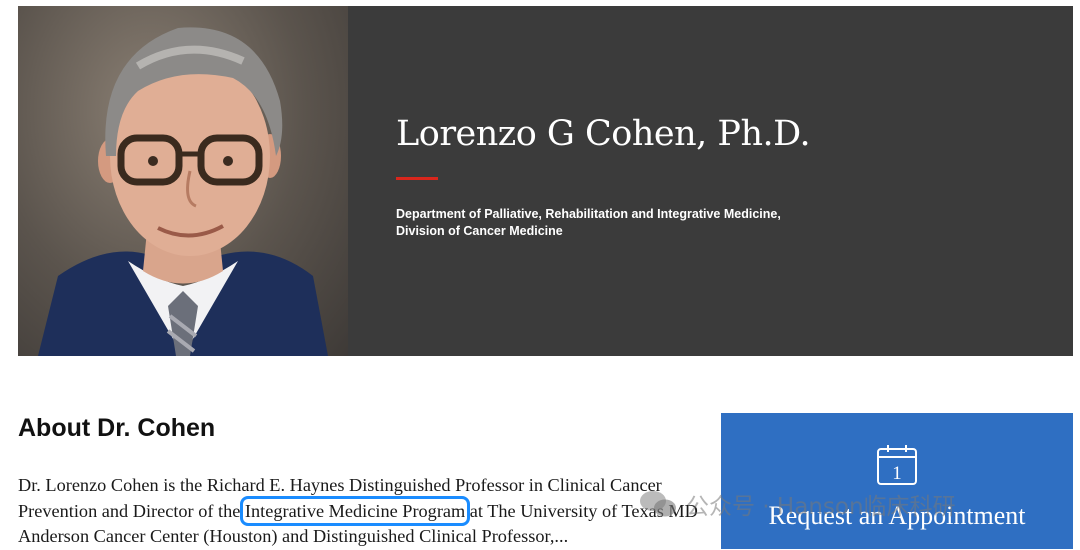 Image resolution: width=1080 pixels, height=550 pixels. I want to click on doctor-name: Lorenzo G Cohen, Ph.D., so click(603, 134).